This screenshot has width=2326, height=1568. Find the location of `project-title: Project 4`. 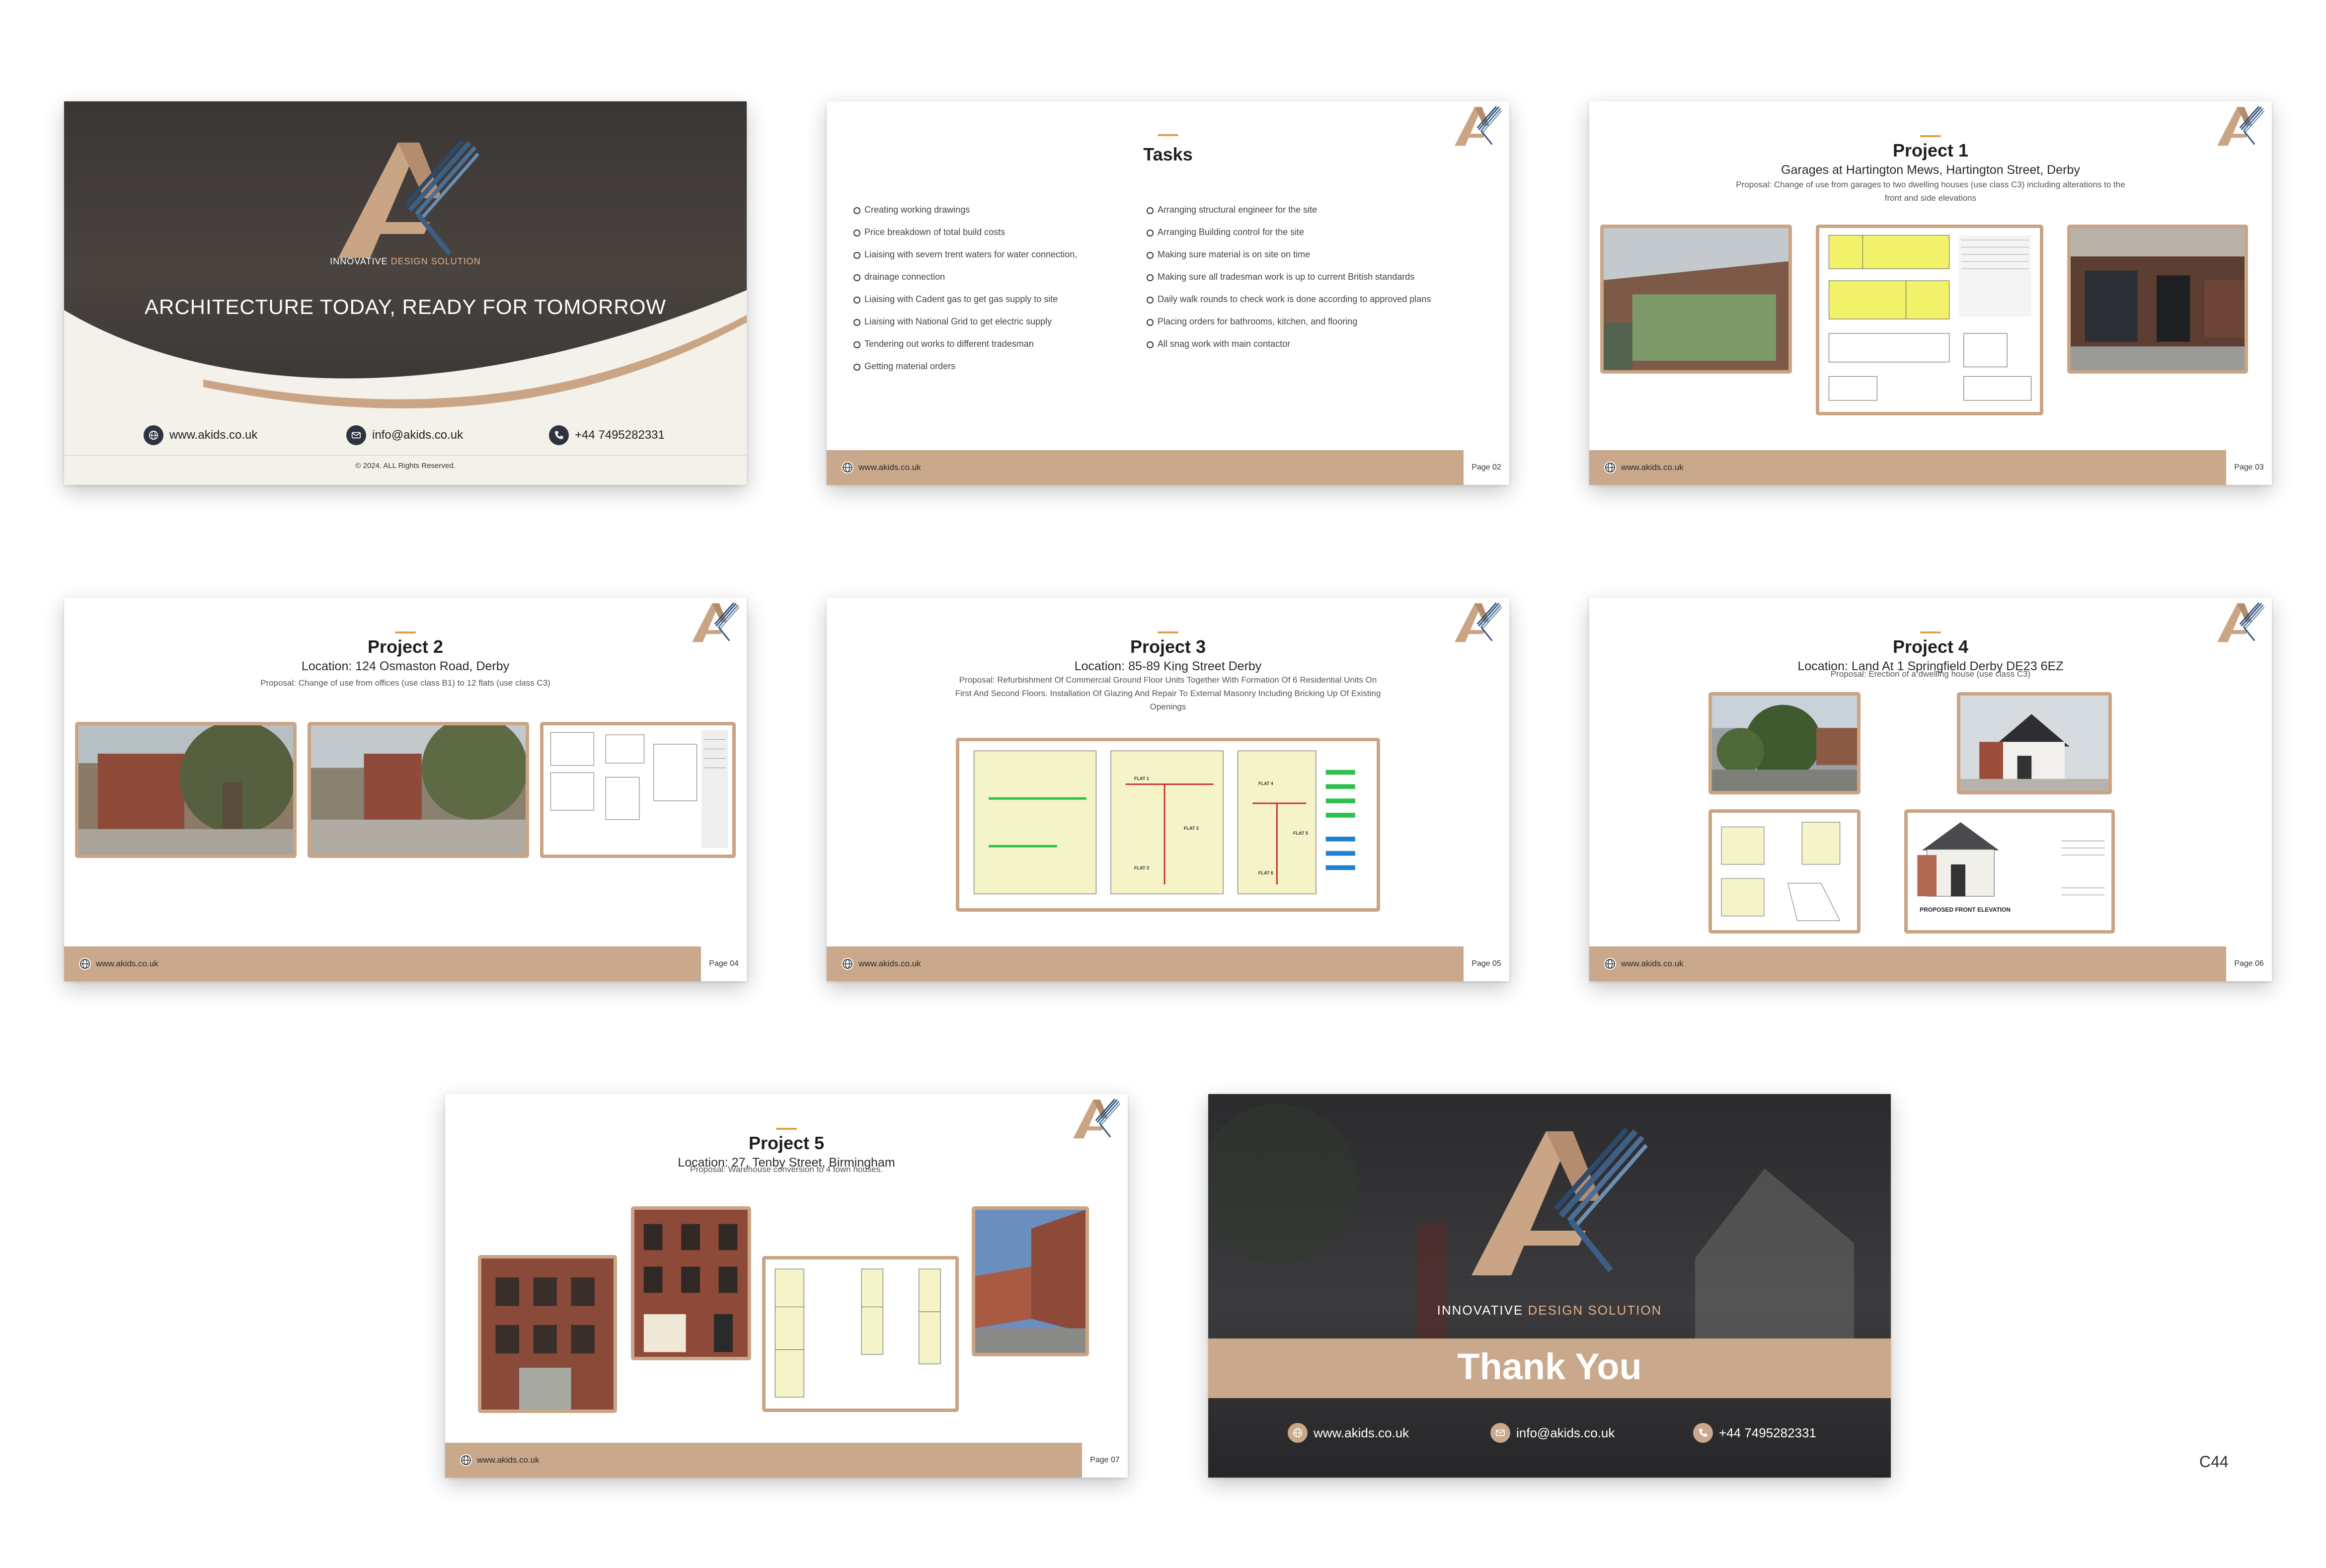

project-title: Project 4 is located at coordinates (1930, 647).